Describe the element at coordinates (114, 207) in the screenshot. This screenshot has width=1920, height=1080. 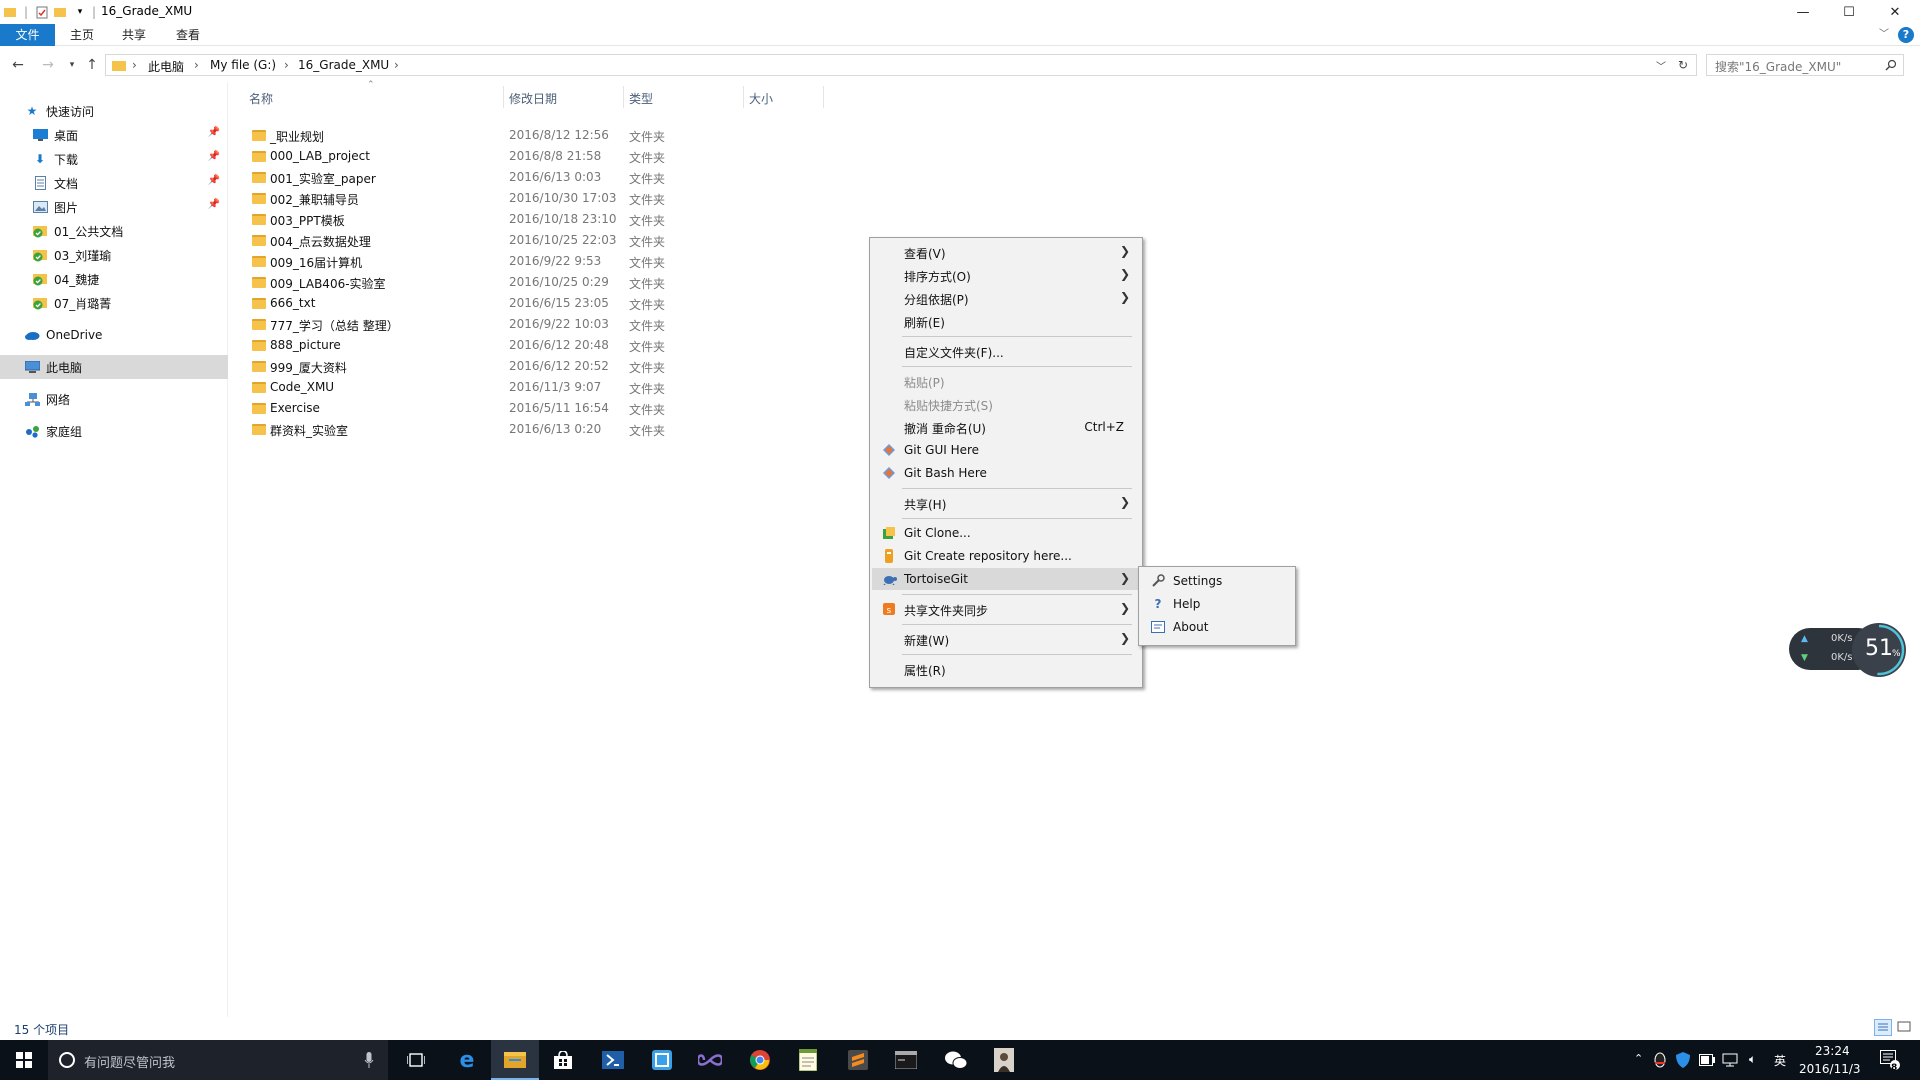
I see `nav-pictures: 图片 📌` at that location.